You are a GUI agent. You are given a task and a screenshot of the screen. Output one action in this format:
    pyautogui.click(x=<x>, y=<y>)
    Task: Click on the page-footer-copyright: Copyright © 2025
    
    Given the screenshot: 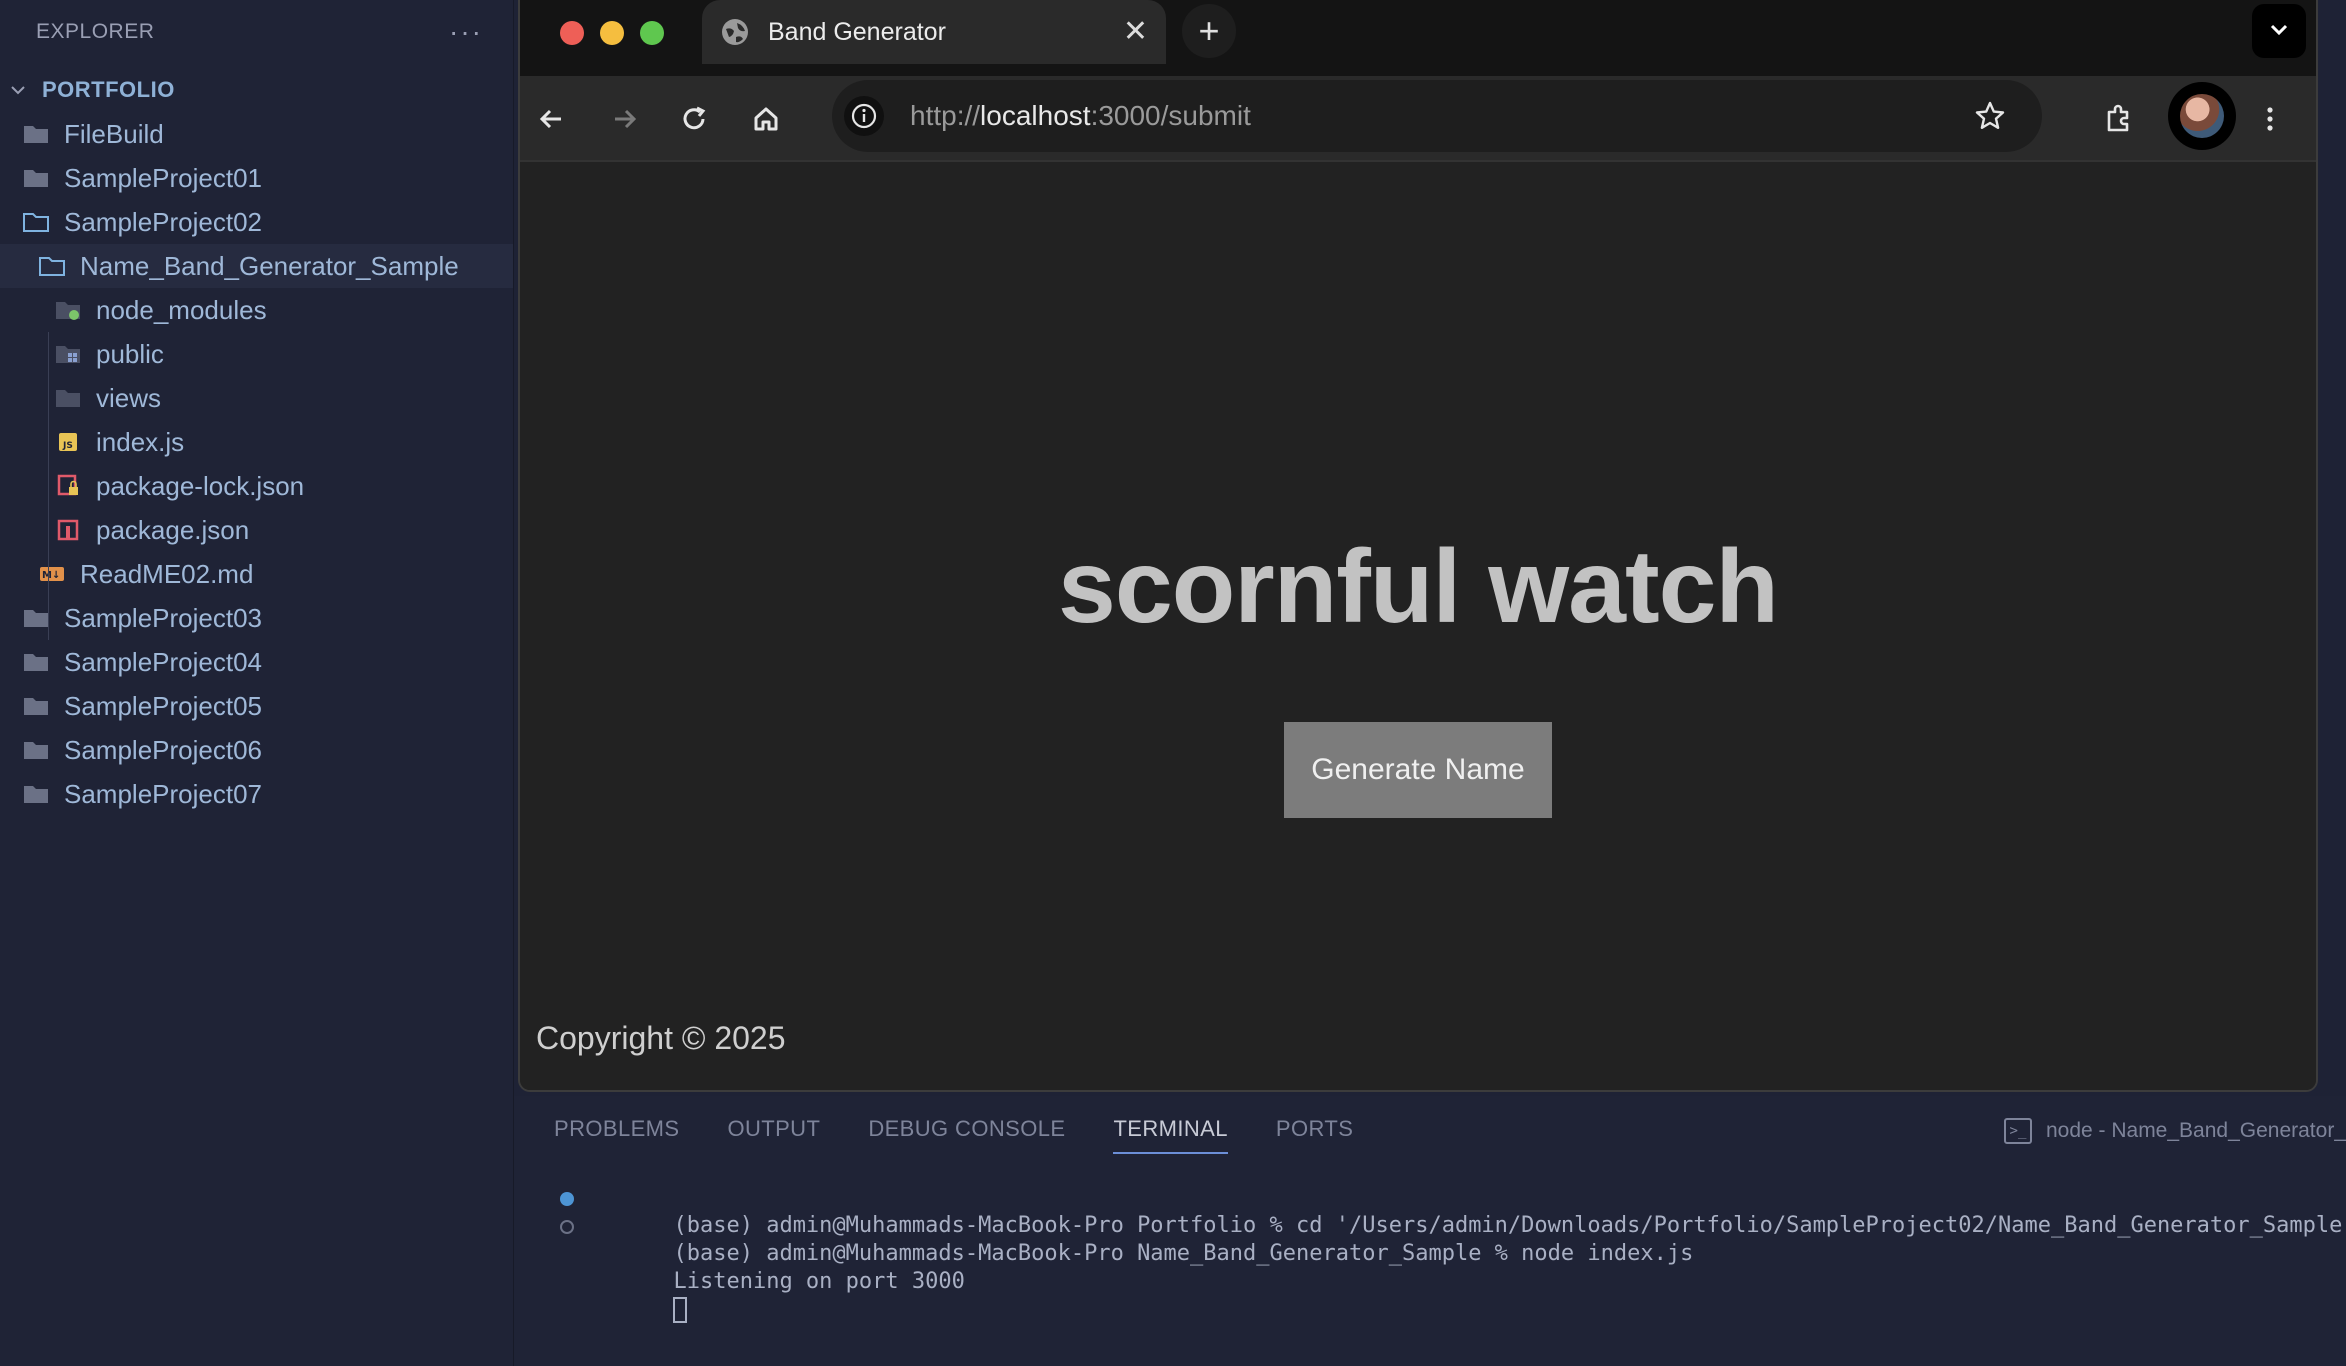 What is the action you would take?
    pyautogui.click(x=661, y=1038)
    